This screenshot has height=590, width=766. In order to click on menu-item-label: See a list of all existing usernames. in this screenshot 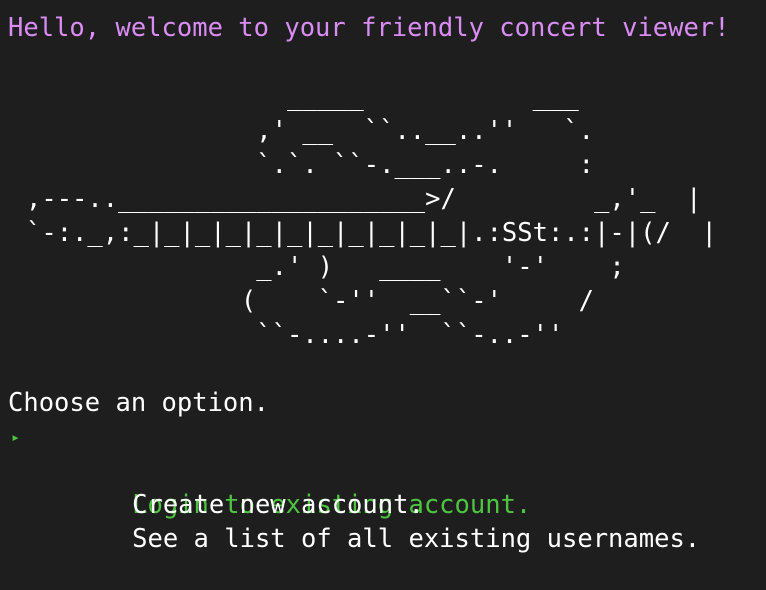, I will do `click(416, 539)`.